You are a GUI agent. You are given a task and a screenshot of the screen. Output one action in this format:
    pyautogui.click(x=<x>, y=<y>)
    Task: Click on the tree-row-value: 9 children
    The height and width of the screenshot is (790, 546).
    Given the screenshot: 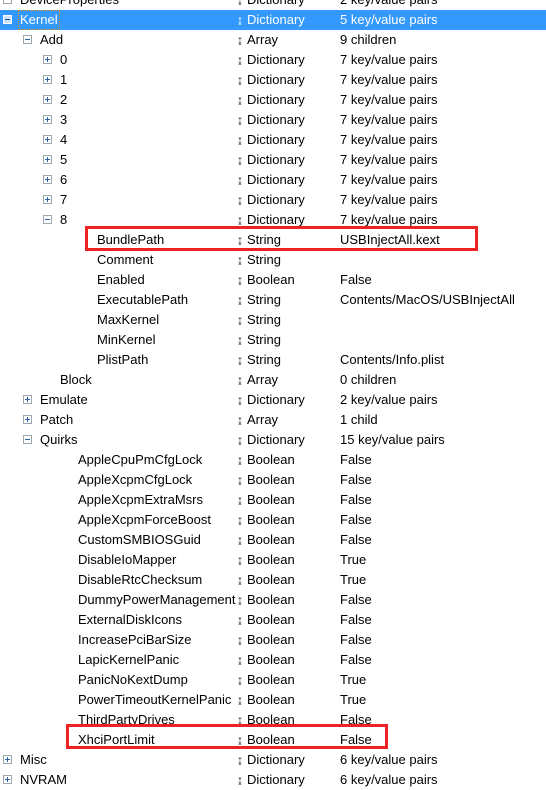 What is the action you would take?
    pyautogui.click(x=368, y=40)
    